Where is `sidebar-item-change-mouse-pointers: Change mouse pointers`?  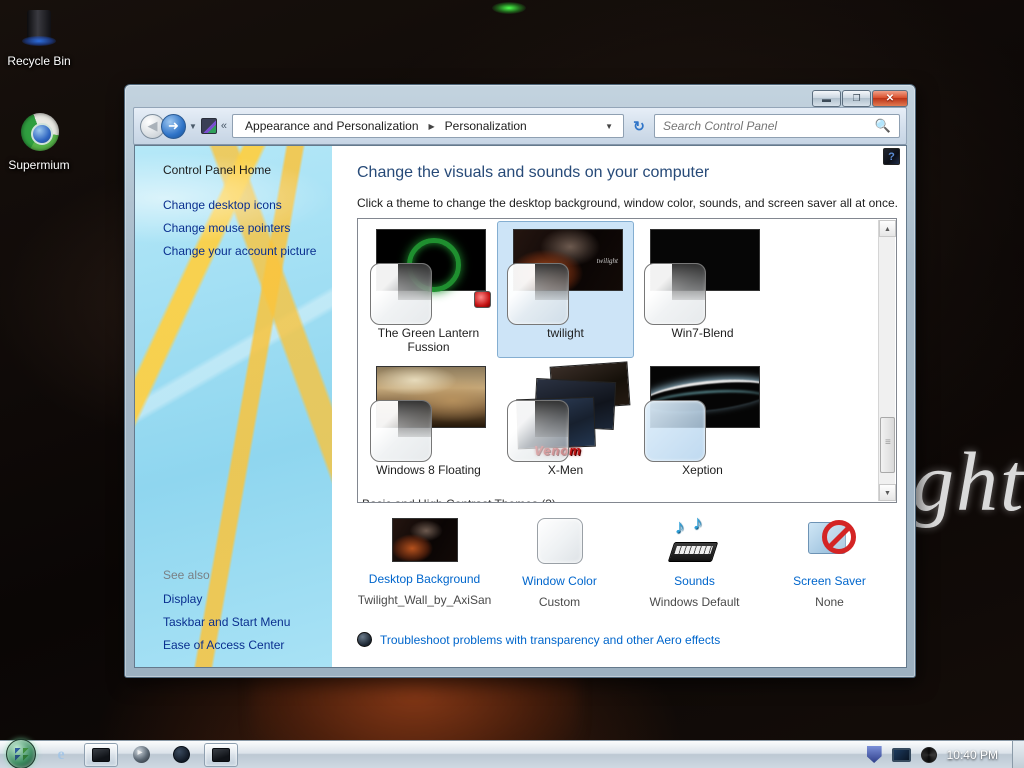
sidebar-item-change-mouse-pointers: Change mouse pointers is located at coordinates (226, 228).